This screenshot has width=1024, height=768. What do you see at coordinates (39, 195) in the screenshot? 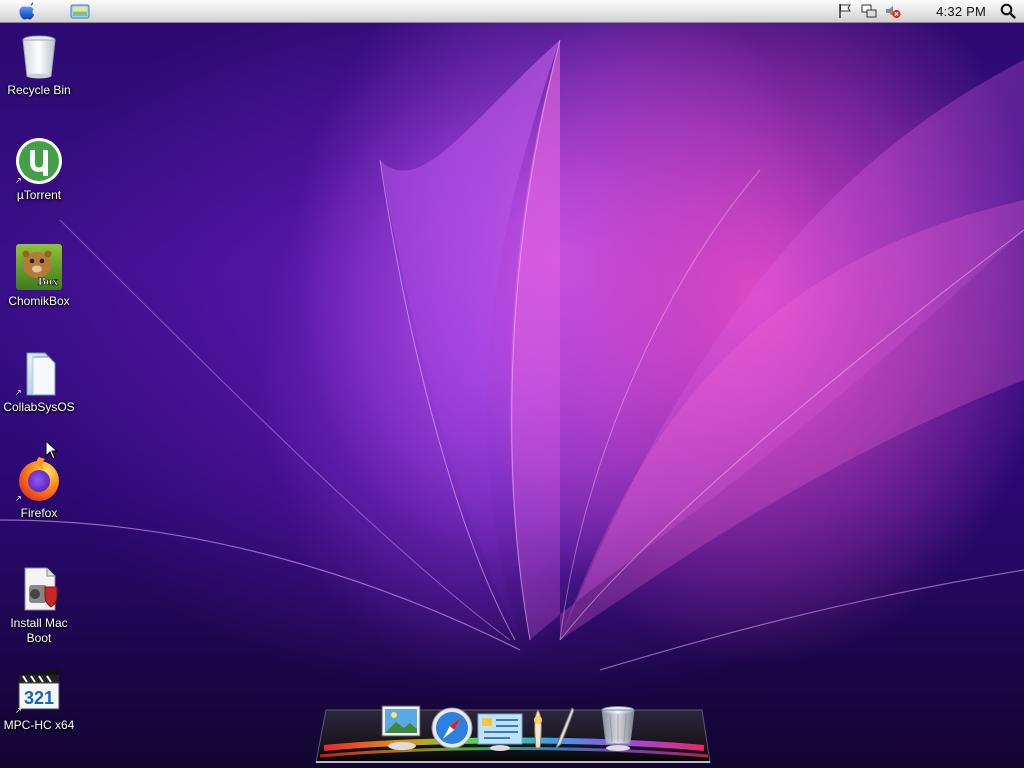
I see `desktop-icon-label: µTorrent` at bounding box center [39, 195].